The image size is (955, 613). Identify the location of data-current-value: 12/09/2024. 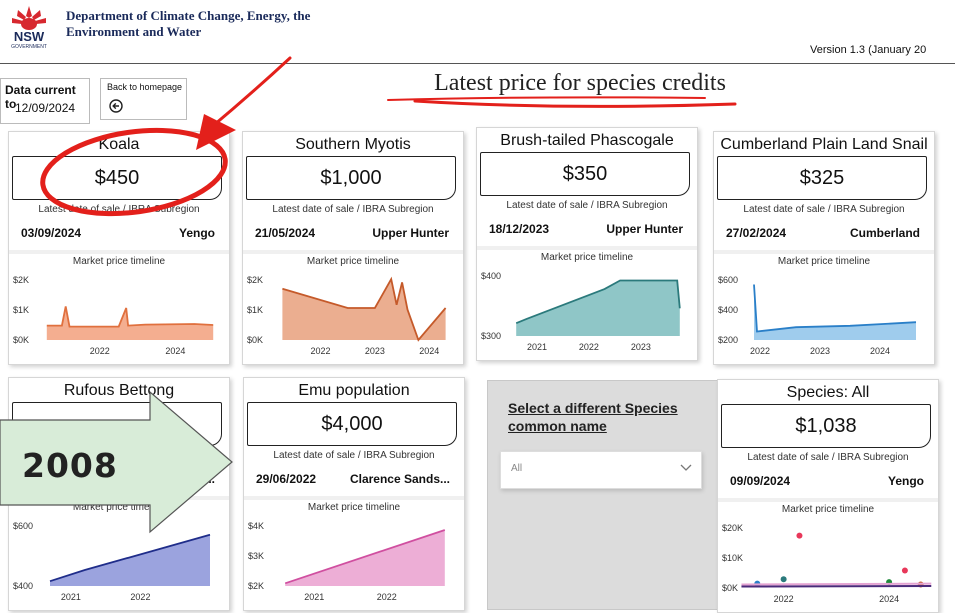
(45, 108).